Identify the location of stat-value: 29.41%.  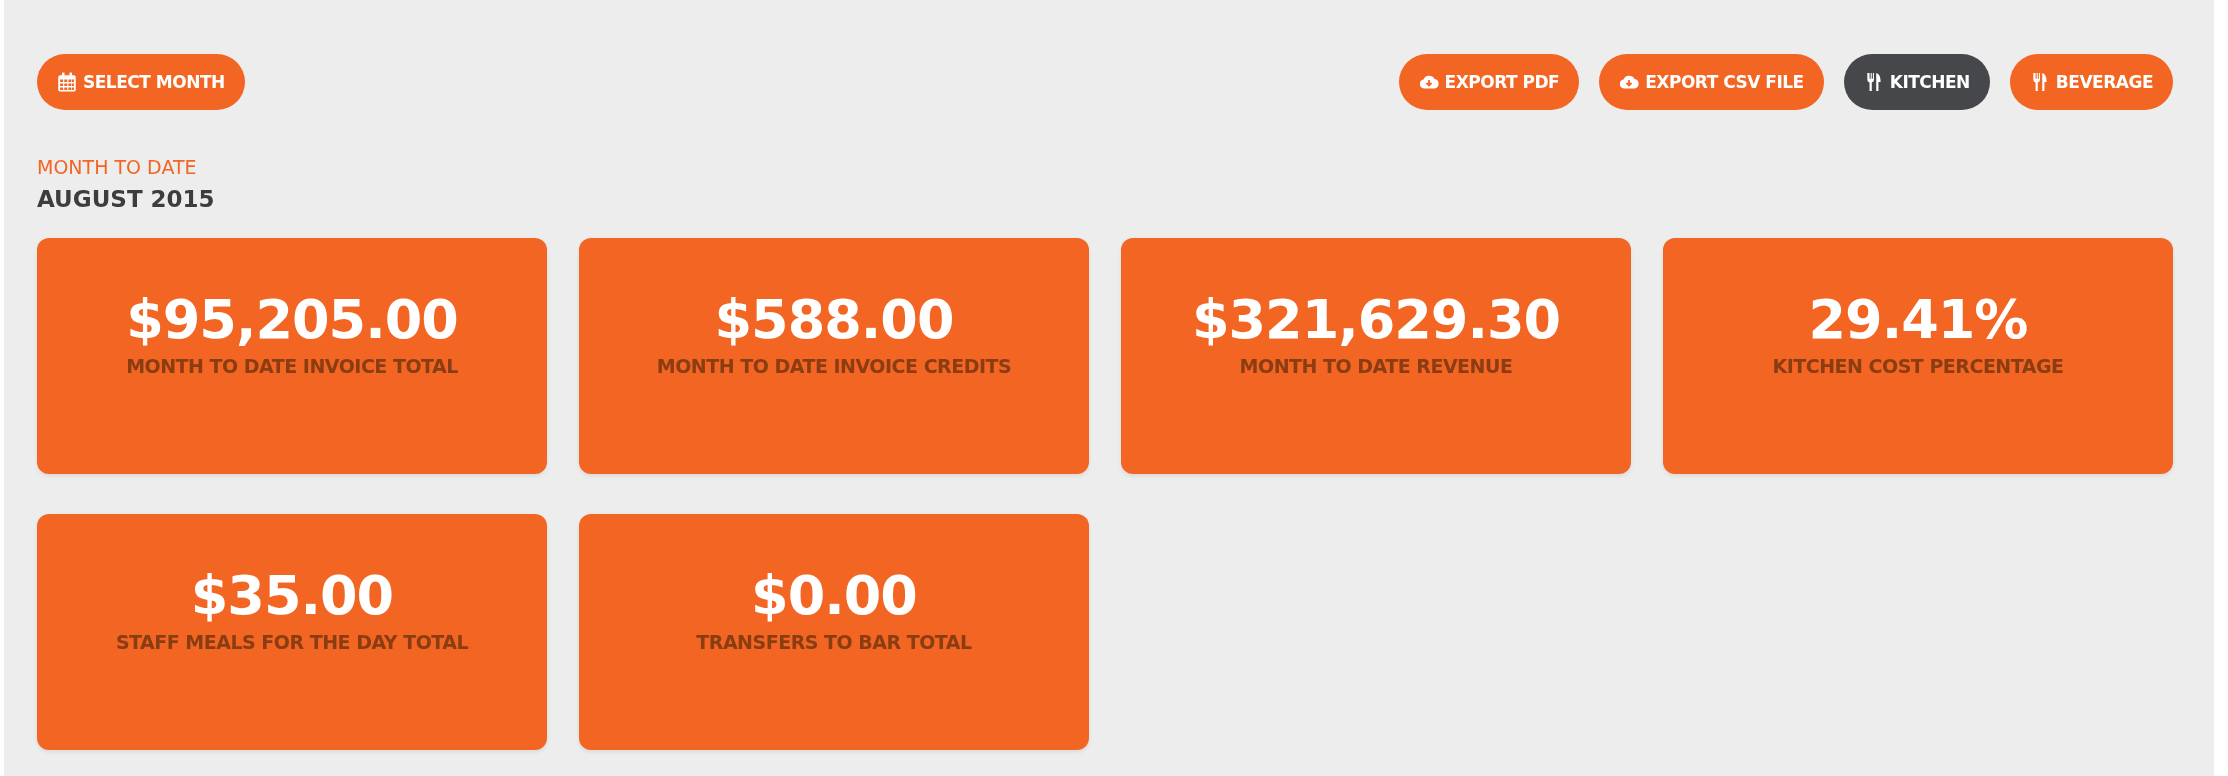
(1918, 320).